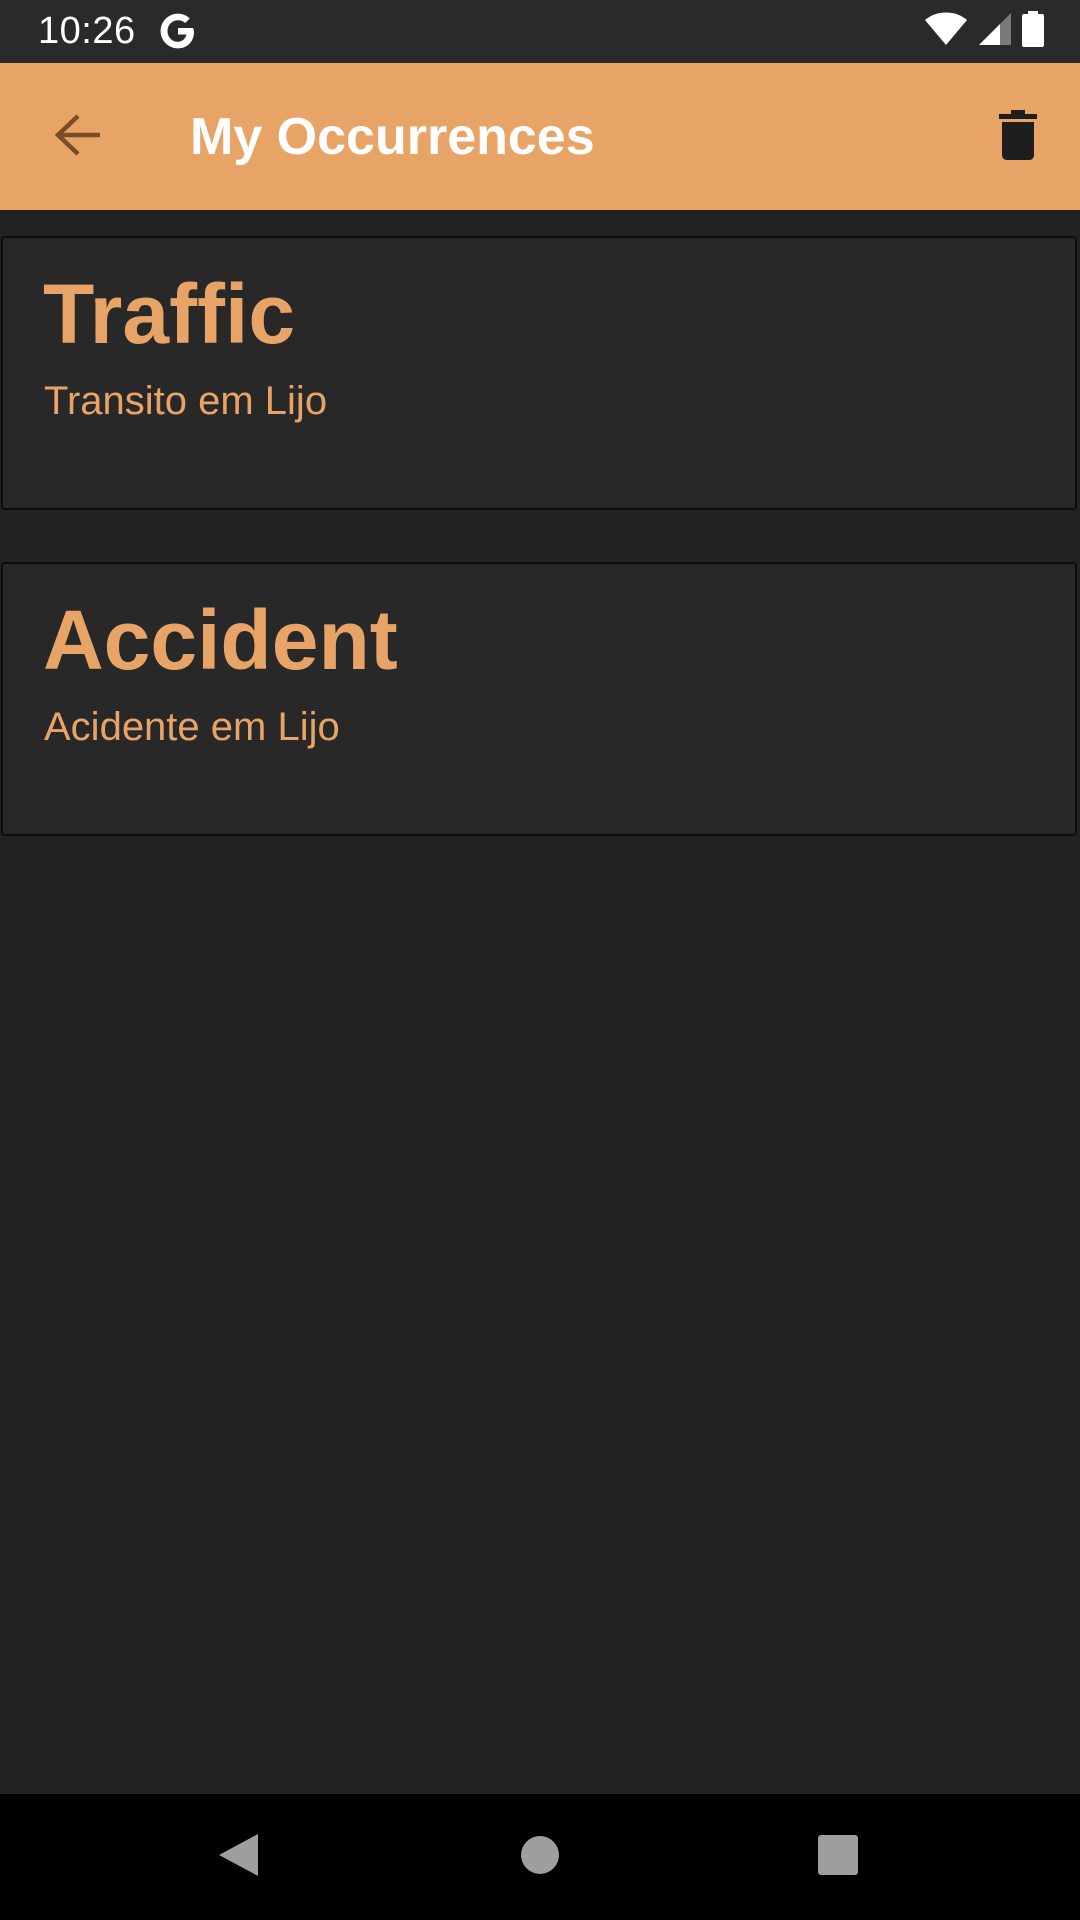  What do you see at coordinates (539, 373) in the screenshot?
I see `occurrence-card: Traffic Transito em Lijo` at bounding box center [539, 373].